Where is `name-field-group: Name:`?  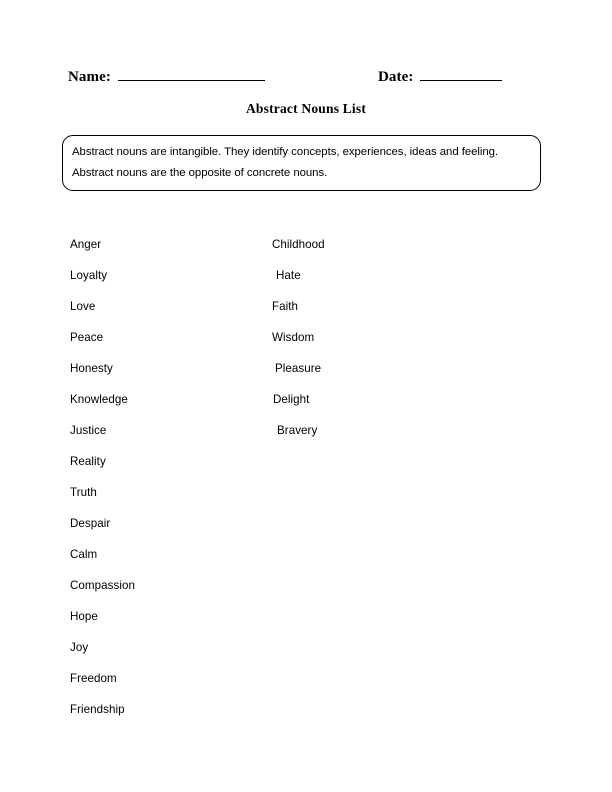 name-field-group: Name: is located at coordinates (166, 76).